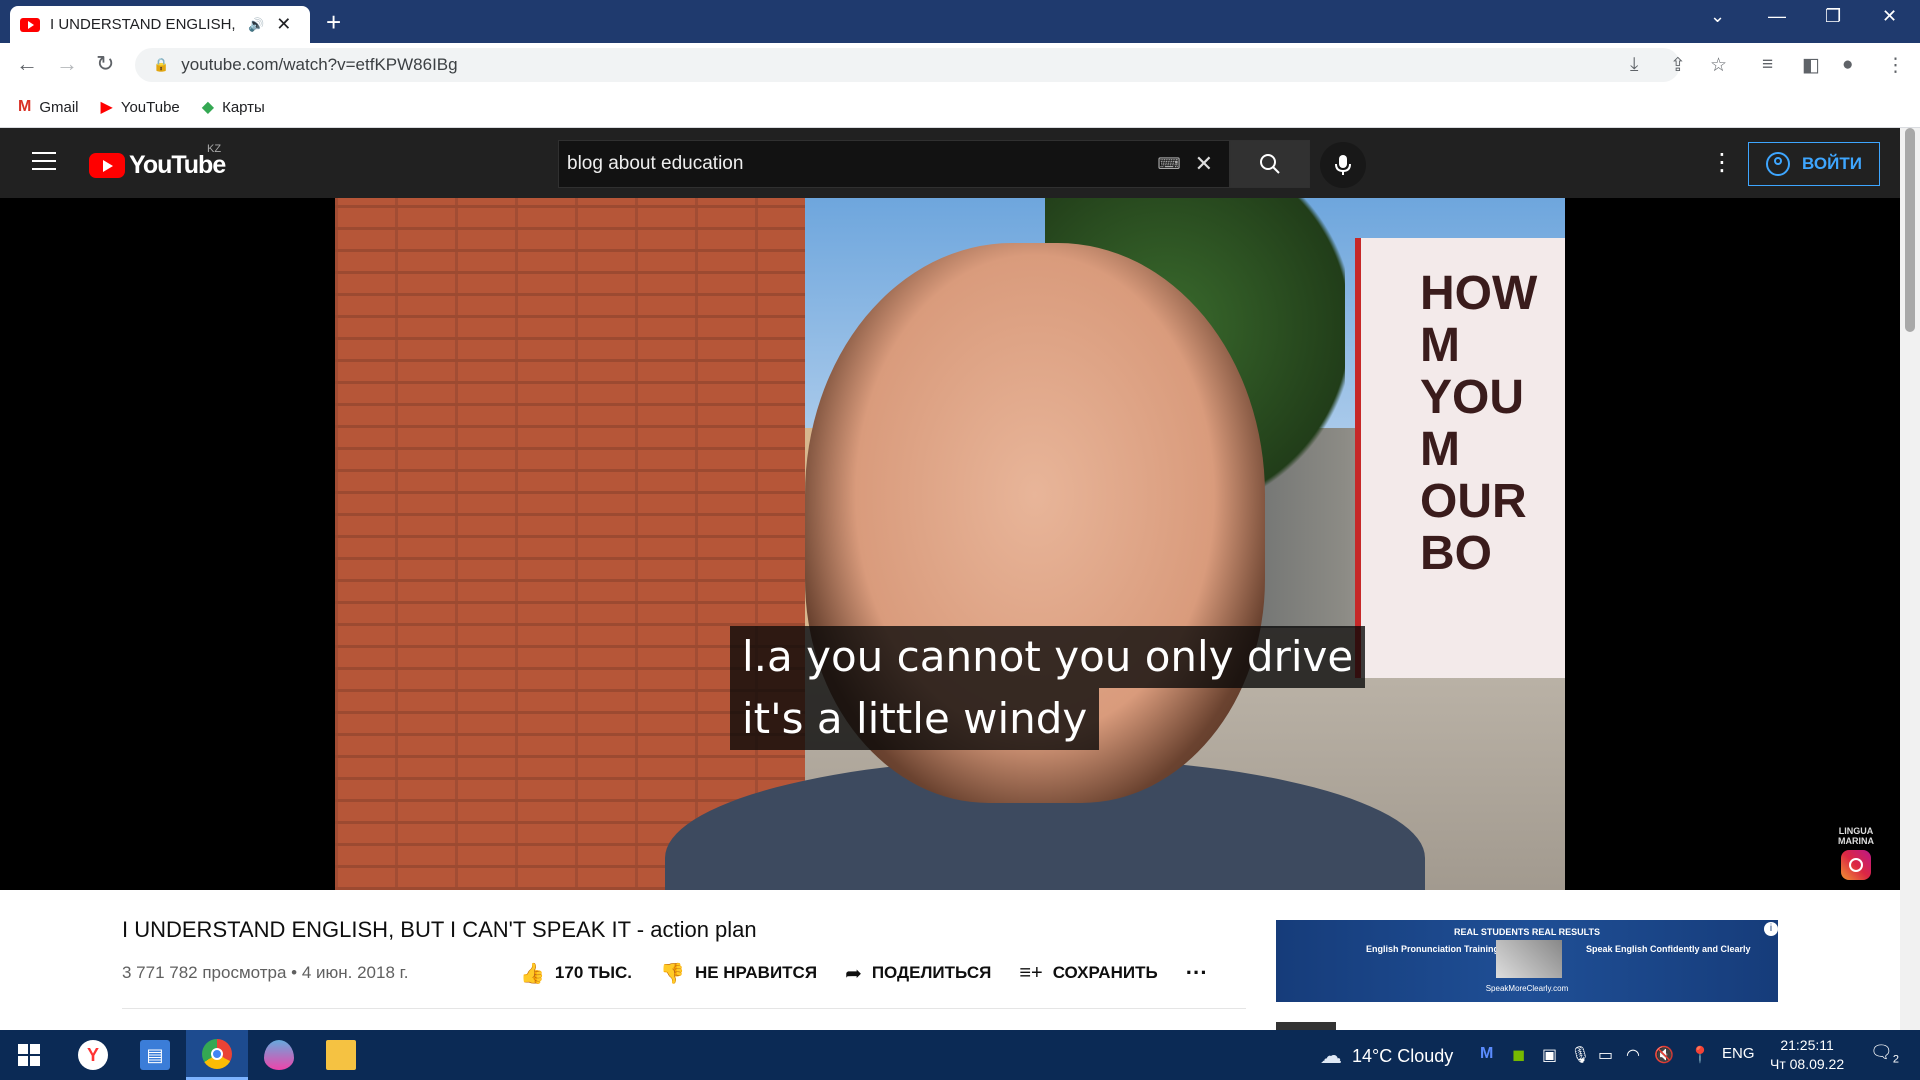 The width and height of the screenshot is (1920, 1080). I want to click on next-video-thumbnail, so click(1306, 1026).